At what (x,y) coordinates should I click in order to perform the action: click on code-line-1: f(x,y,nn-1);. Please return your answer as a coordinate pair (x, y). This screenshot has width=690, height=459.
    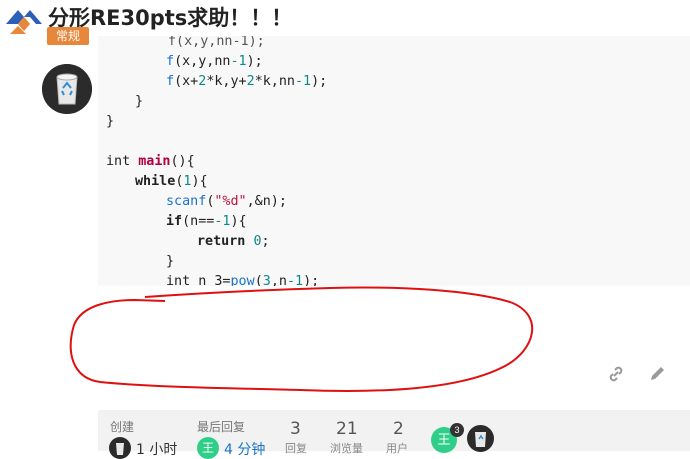
    Looking at the image, I should click on (214, 61).